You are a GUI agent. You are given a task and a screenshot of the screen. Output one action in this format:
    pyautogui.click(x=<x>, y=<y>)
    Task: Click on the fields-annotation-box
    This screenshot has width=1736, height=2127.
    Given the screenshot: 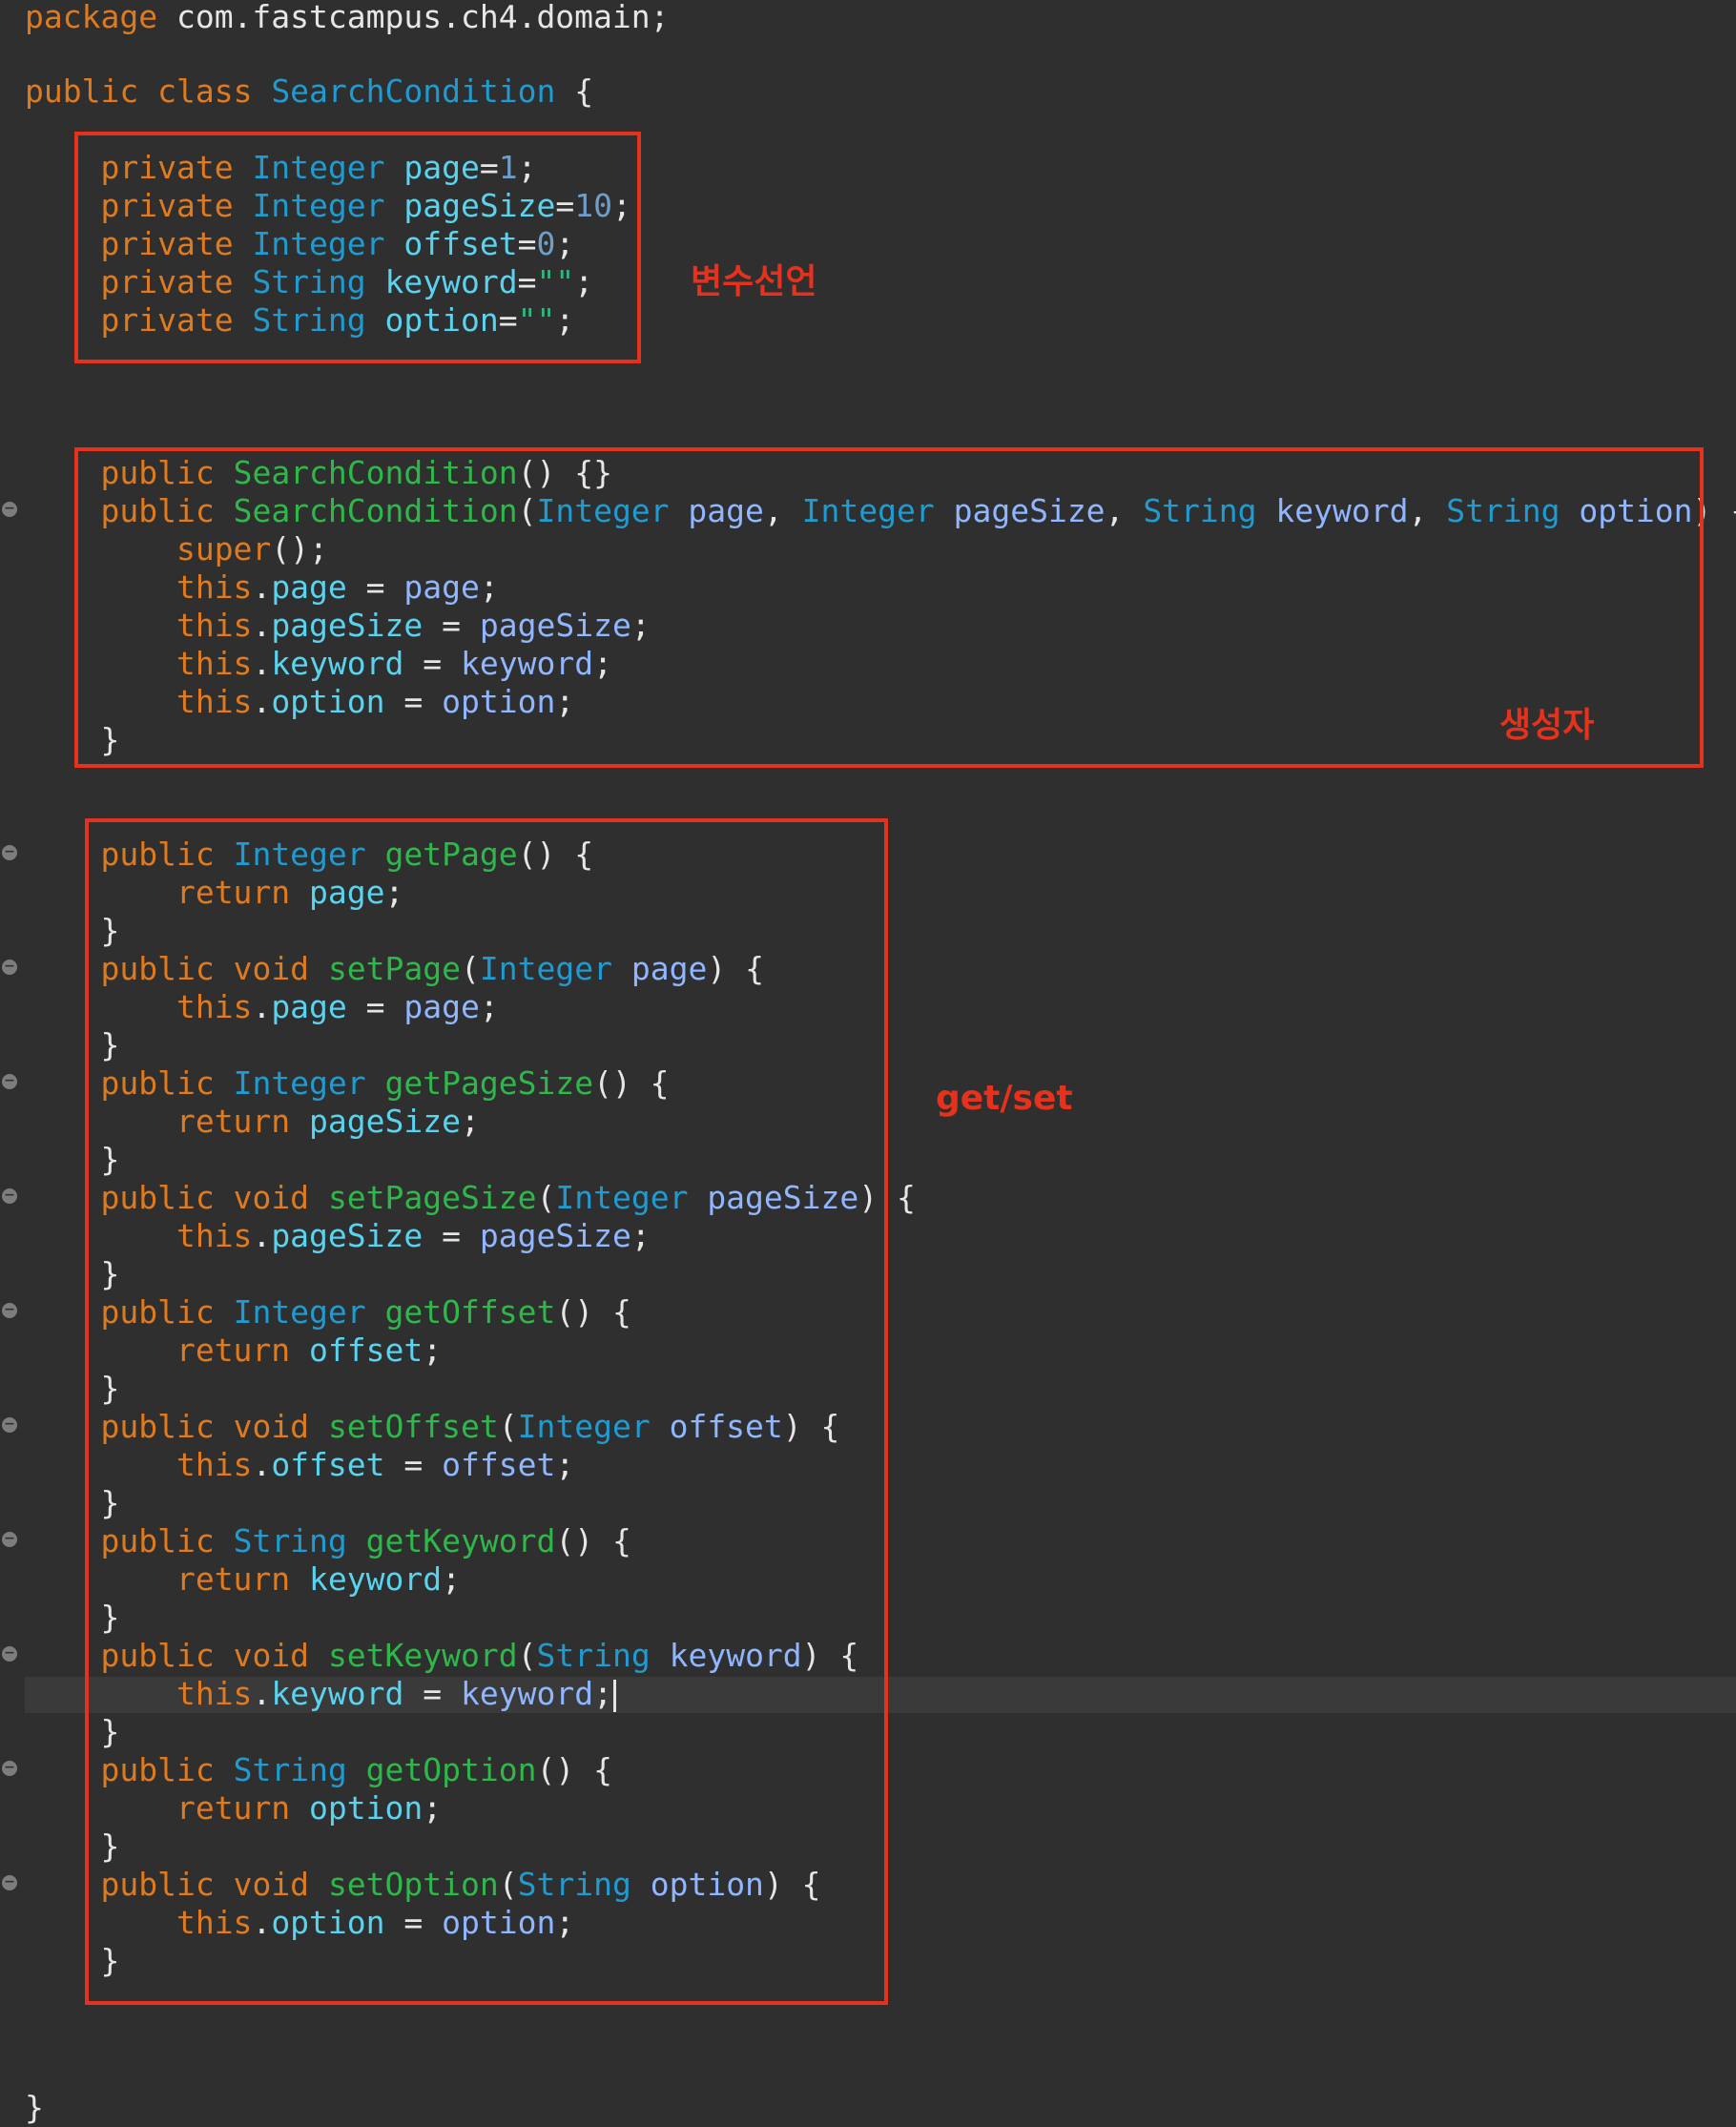 What is the action you would take?
    pyautogui.click(x=358, y=247)
    